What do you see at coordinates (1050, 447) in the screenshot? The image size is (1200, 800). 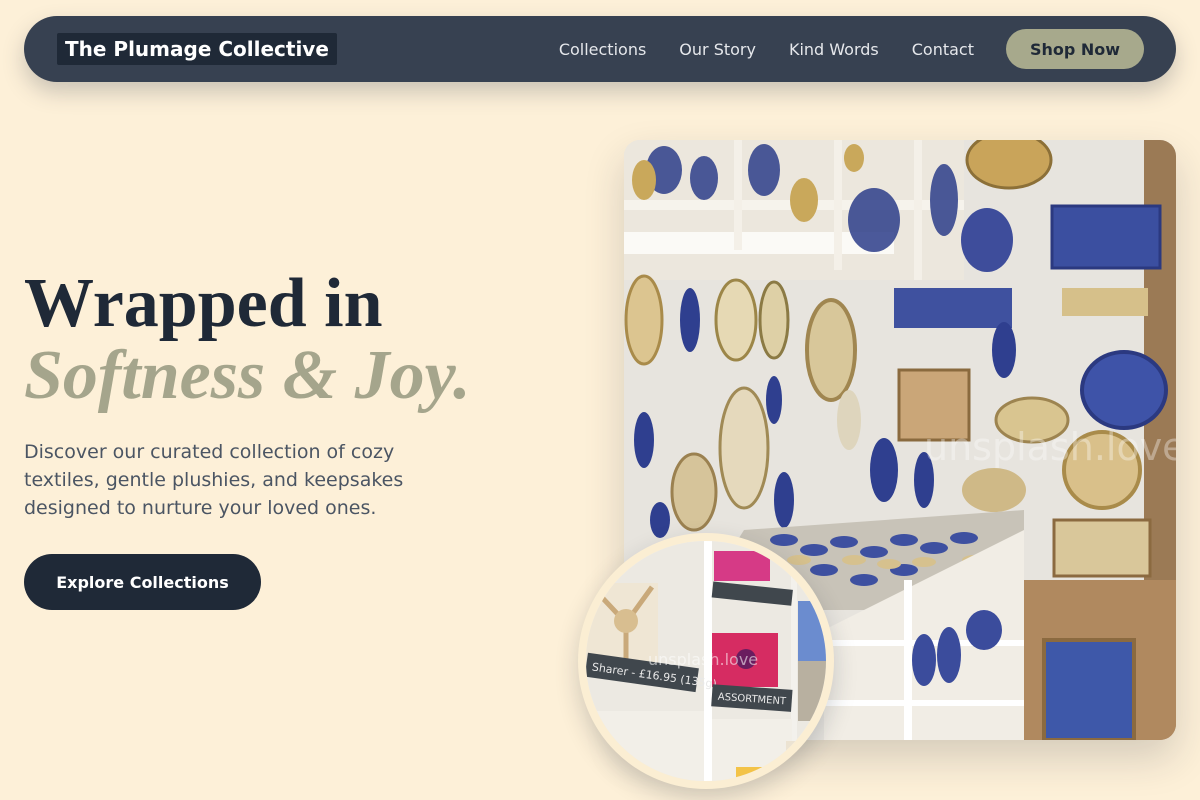 I see `main-image-watermark: unsplash.love` at bounding box center [1050, 447].